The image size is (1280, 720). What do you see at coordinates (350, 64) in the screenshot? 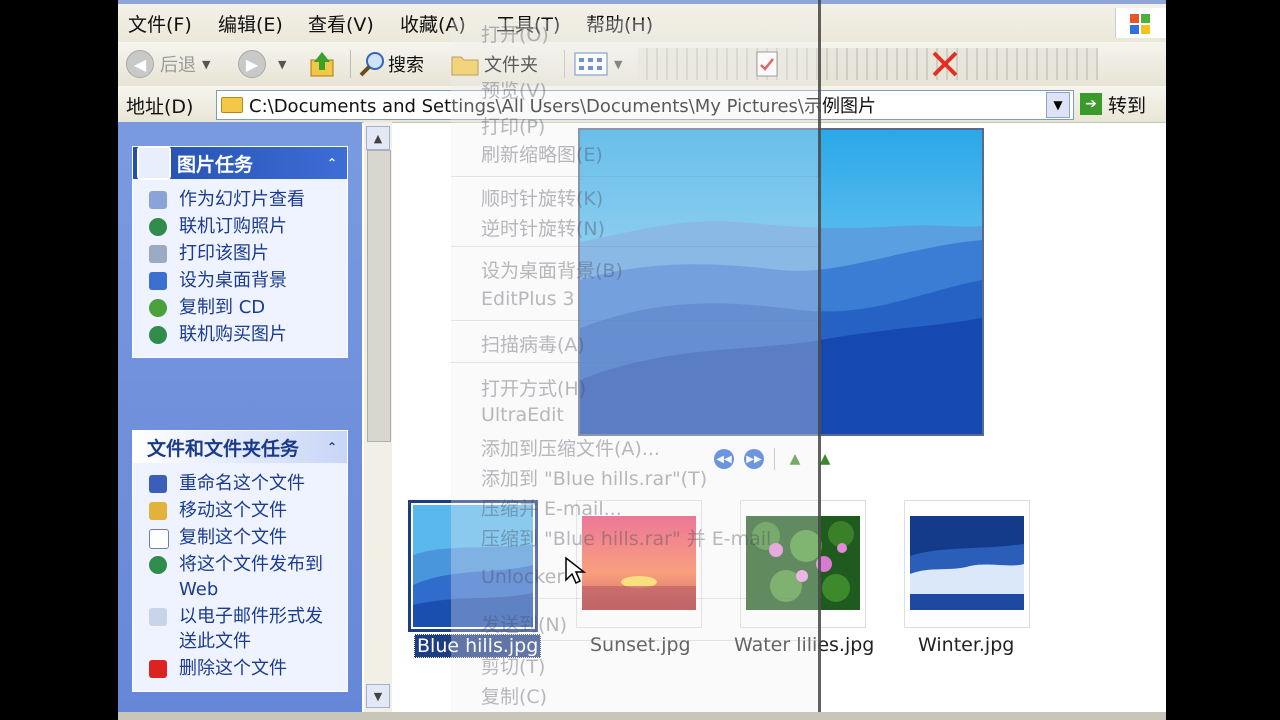
I see `toolbar-separator` at bounding box center [350, 64].